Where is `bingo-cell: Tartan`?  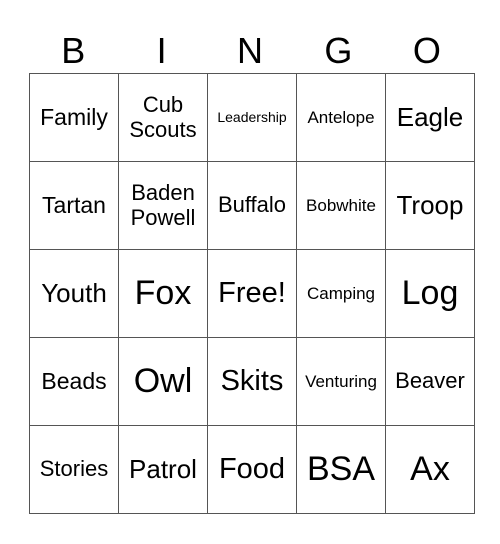 bingo-cell: Tartan is located at coordinates (74, 205).